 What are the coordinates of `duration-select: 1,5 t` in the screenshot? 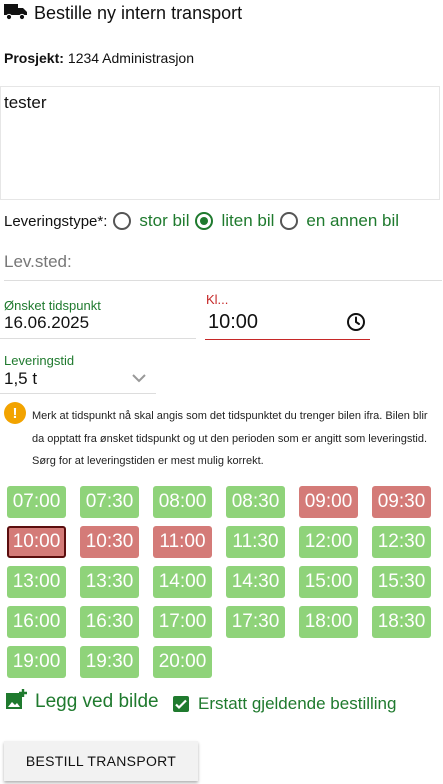 It's located at (20, 379).